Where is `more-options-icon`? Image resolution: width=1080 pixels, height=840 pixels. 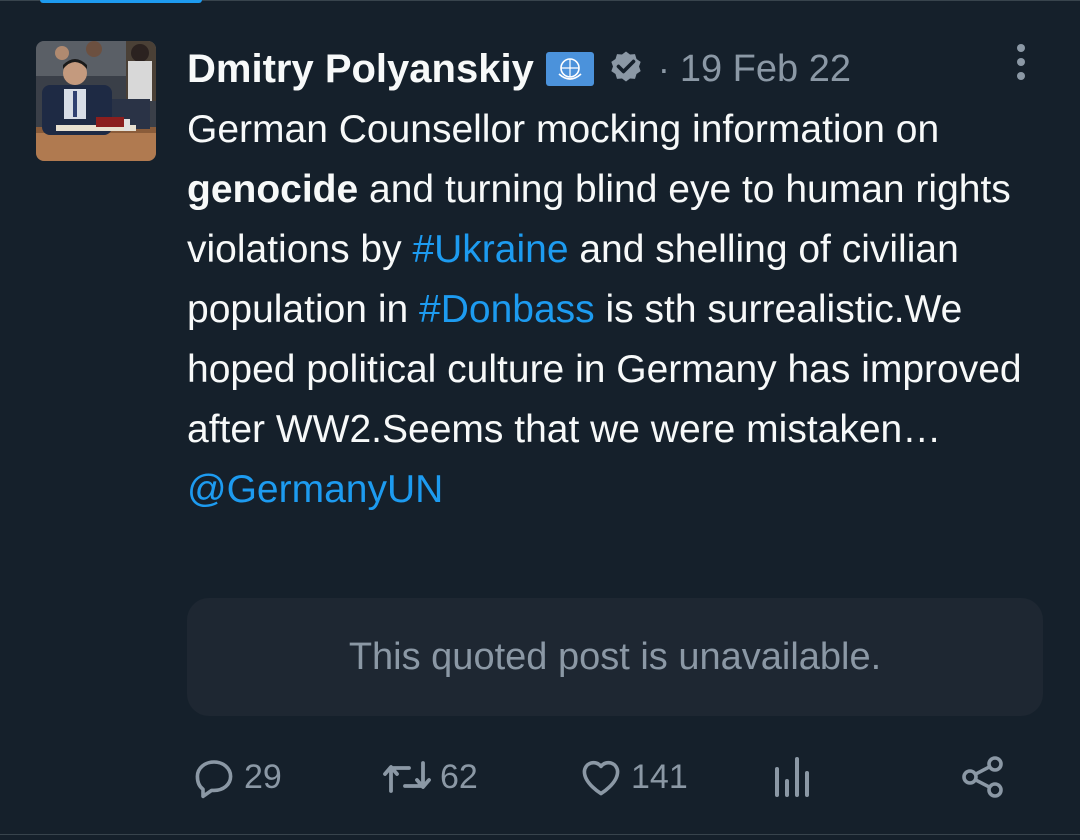
more-options-icon is located at coordinates (1021, 62).